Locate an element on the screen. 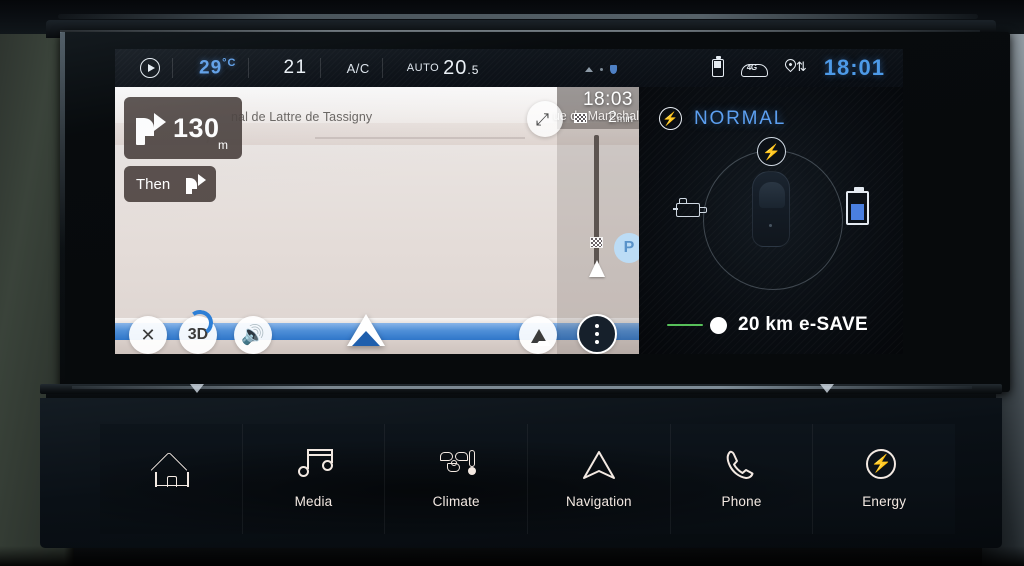  hood-sheen is located at coordinates (518, 16).